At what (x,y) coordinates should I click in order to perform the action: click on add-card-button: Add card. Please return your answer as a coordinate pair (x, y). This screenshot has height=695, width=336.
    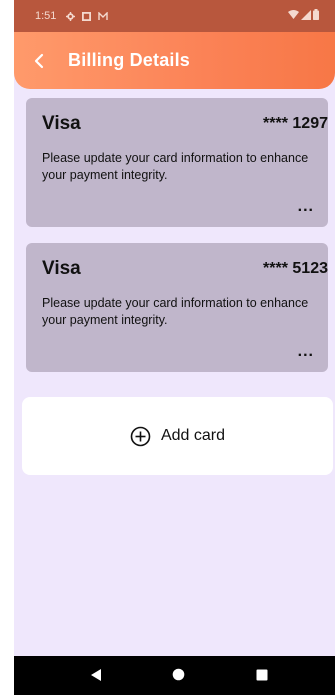
    Looking at the image, I should click on (177, 436).